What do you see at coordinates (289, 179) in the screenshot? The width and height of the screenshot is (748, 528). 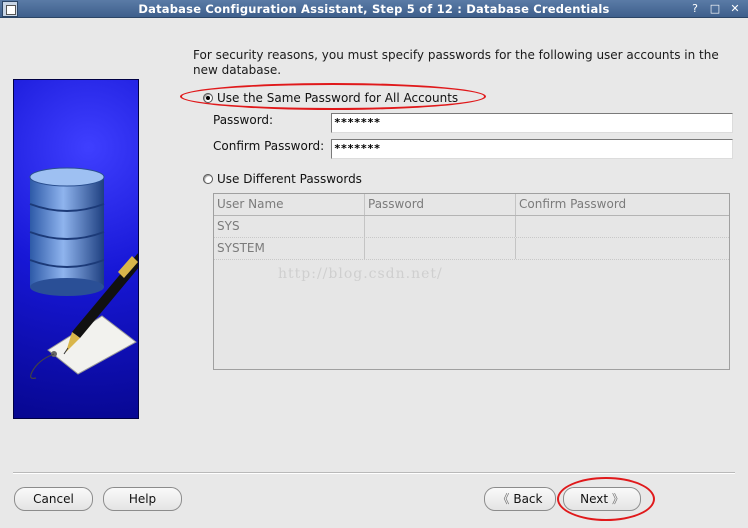 I see `different-passwords-label: Use Different Passwords` at bounding box center [289, 179].